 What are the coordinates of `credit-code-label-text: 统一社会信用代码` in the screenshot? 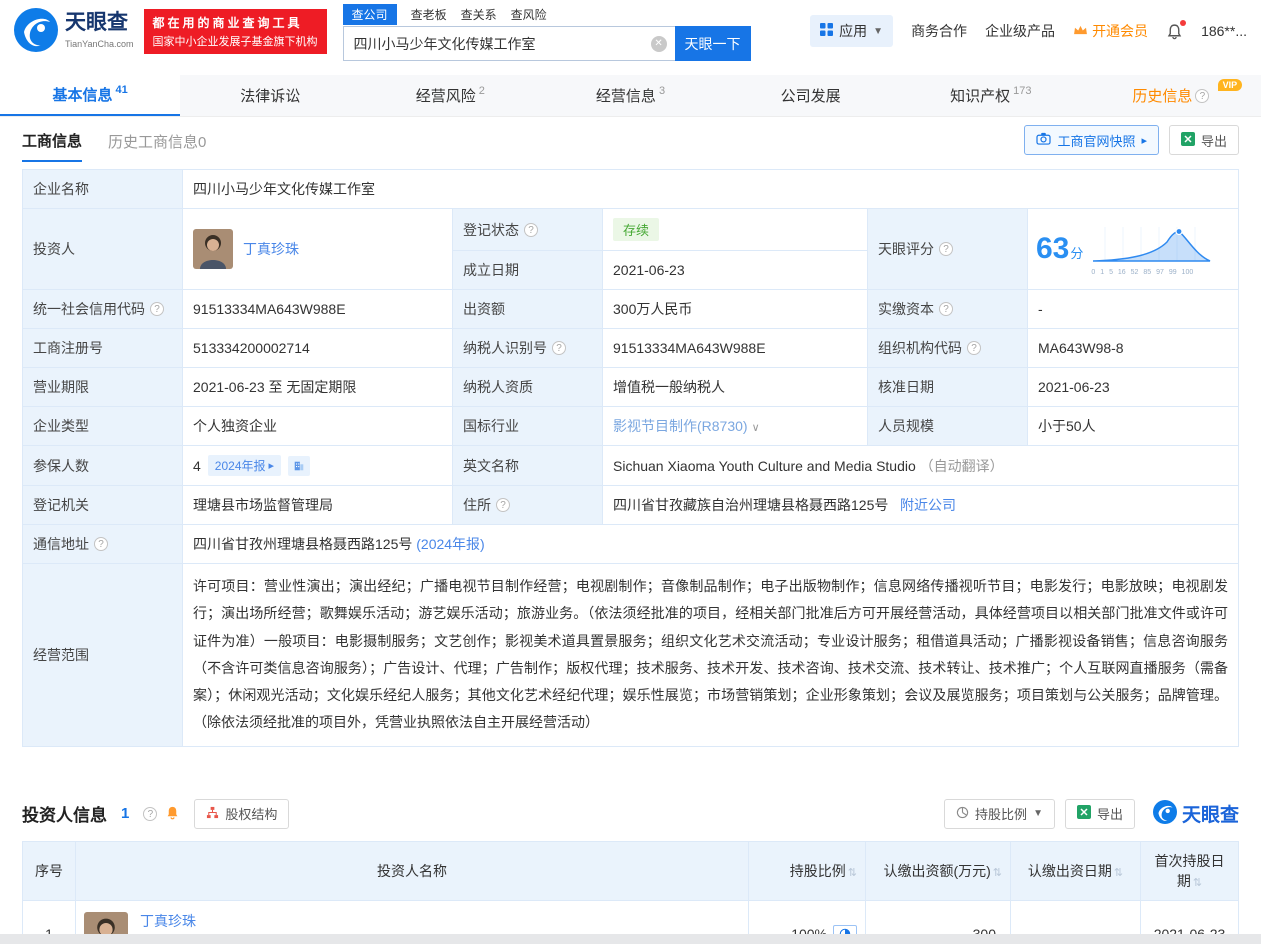 It's located at (89, 309).